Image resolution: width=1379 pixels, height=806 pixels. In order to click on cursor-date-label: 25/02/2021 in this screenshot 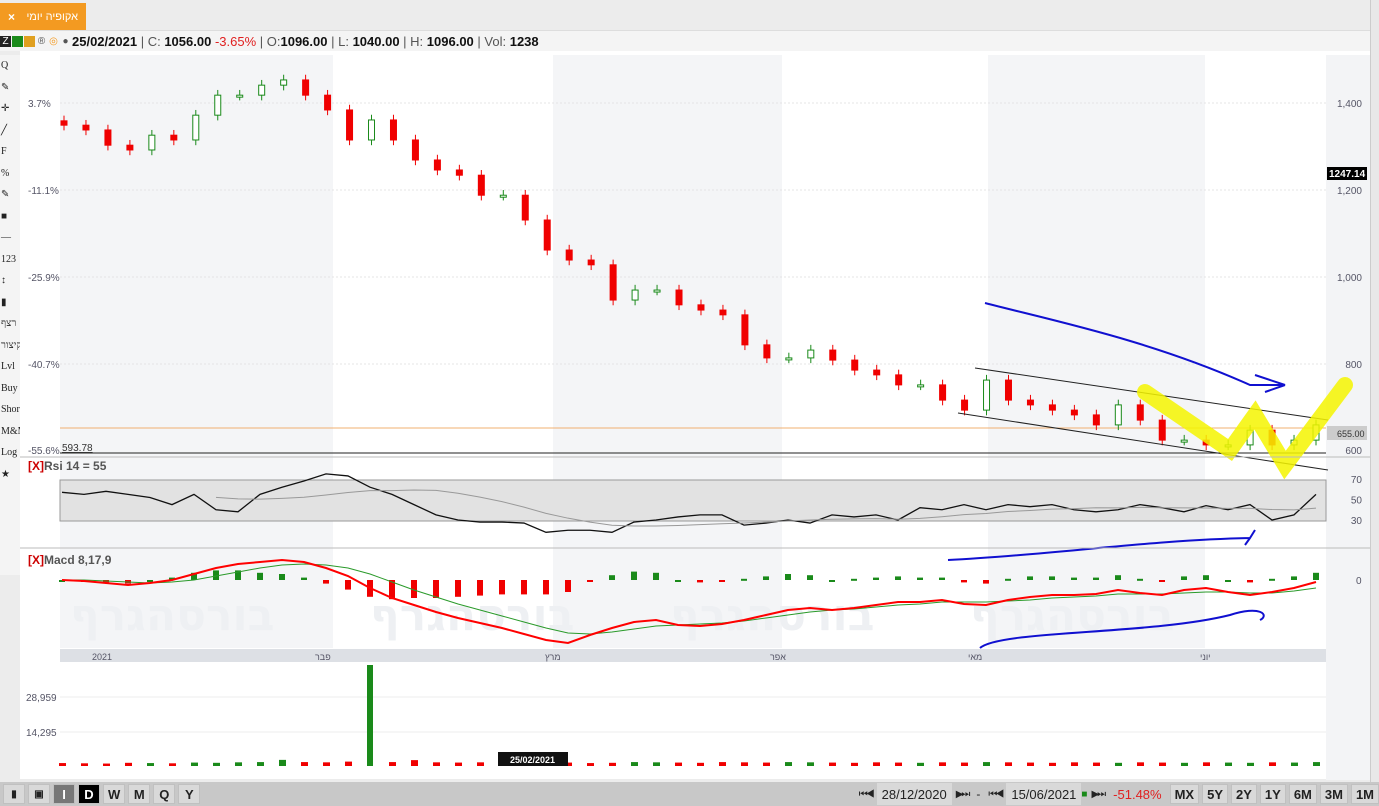, I will do `click(532, 760)`.